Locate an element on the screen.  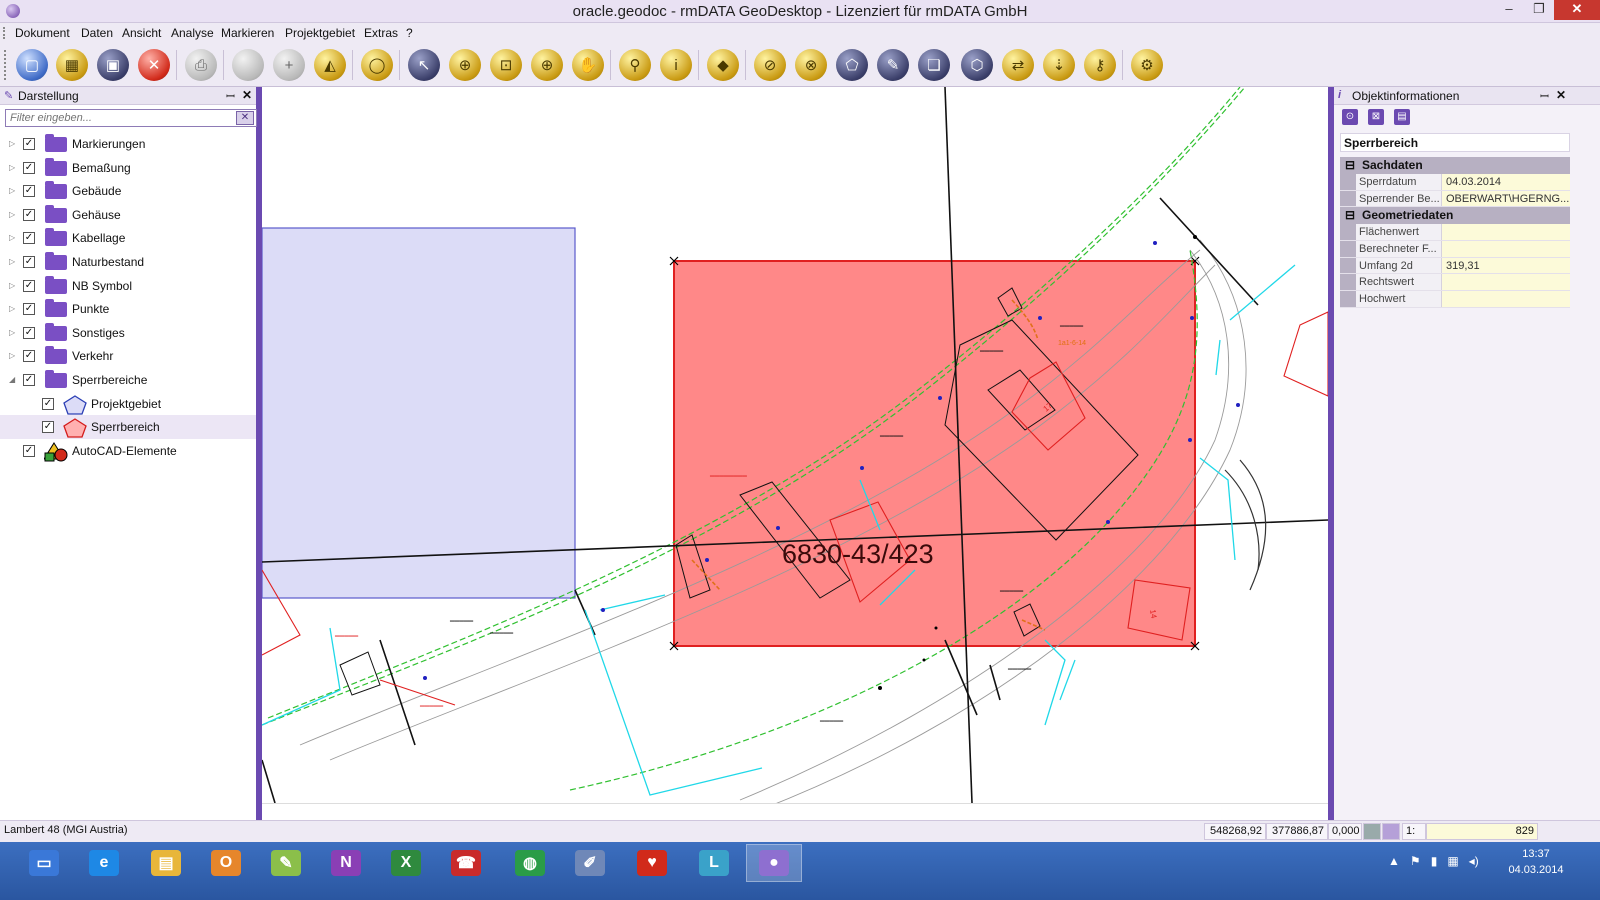
transfer-data-icon: ⇄ is located at coordinates (1018, 65).